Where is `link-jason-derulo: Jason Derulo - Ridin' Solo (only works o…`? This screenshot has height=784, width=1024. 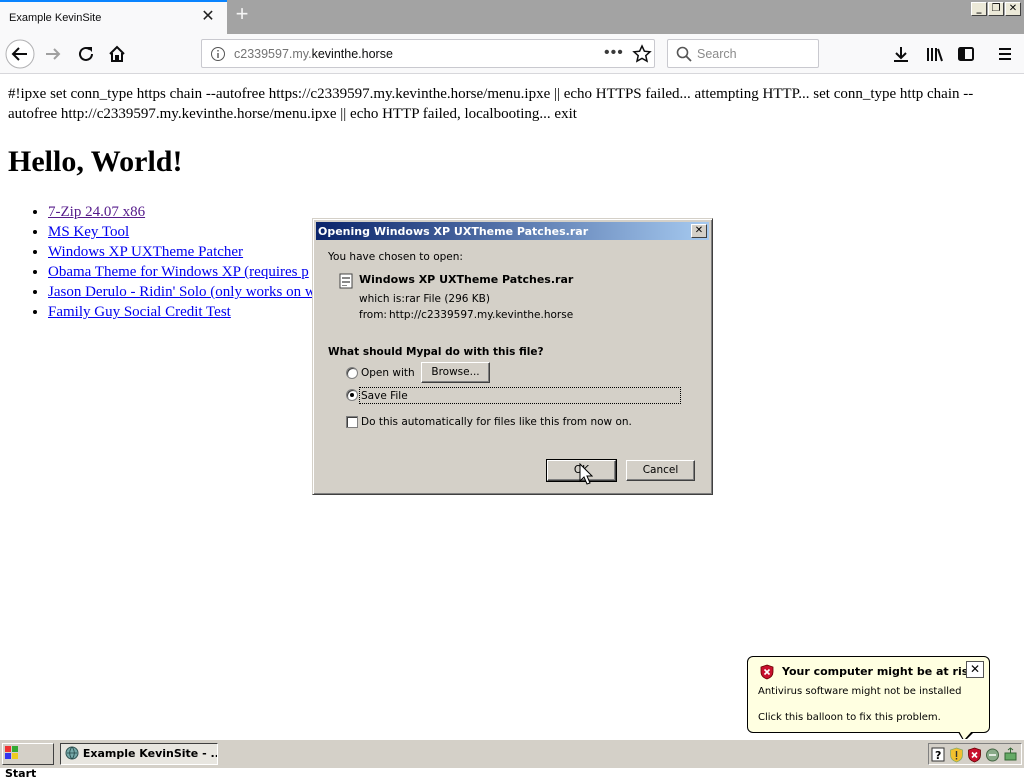
link-jason-derulo: Jason Derulo - Ridin' Solo (only works o… is located at coordinates (182, 292).